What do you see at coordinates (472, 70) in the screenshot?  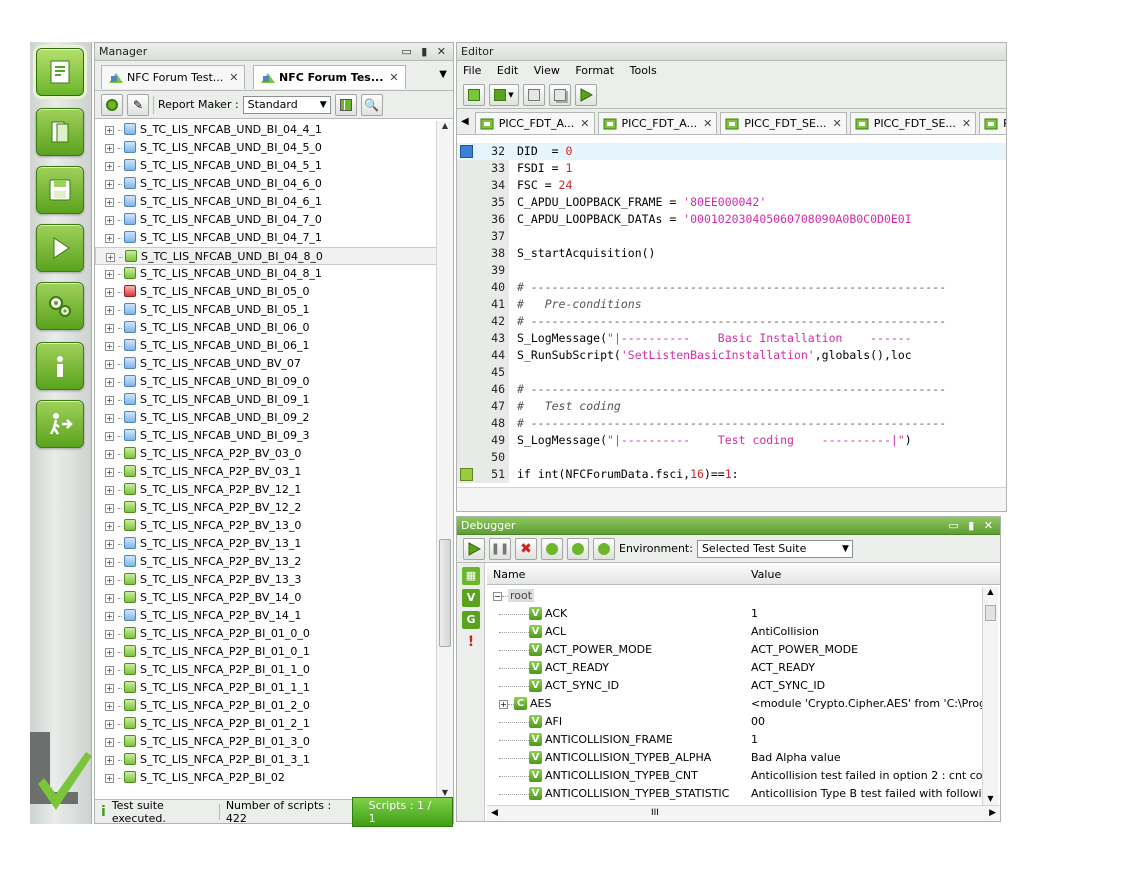 I see `menu-file: File` at bounding box center [472, 70].